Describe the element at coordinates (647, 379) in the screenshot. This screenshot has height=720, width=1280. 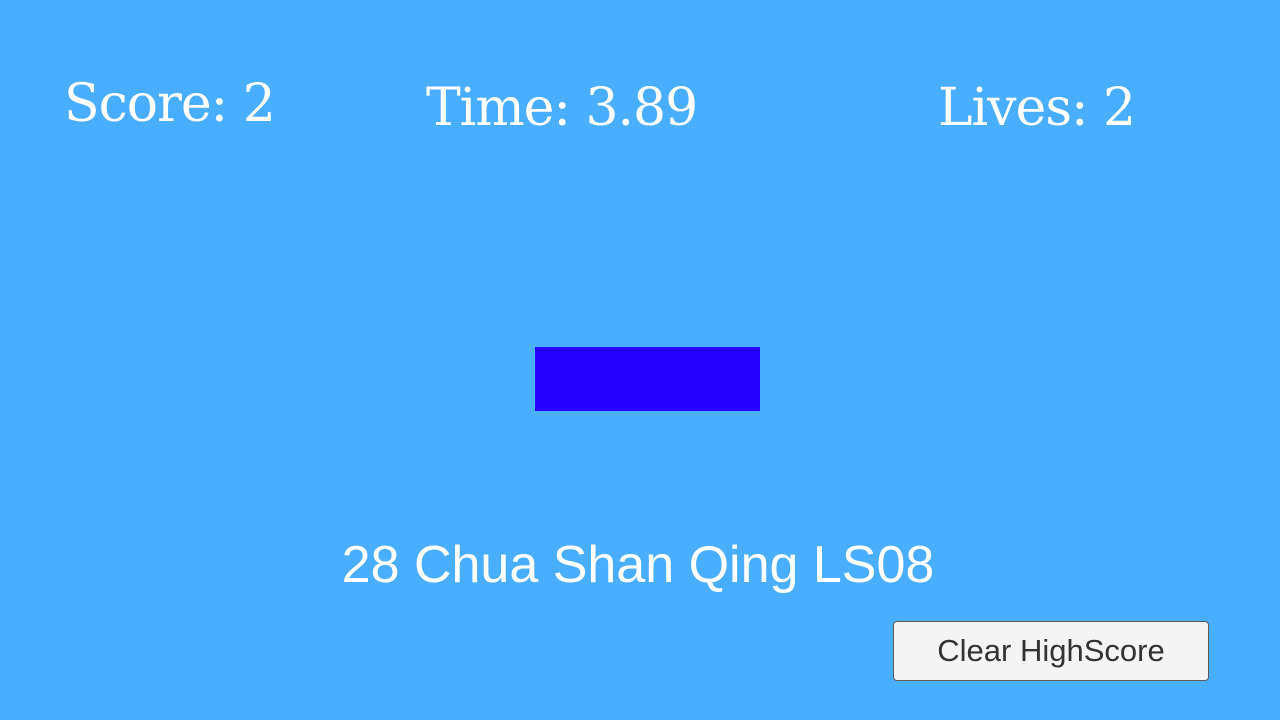
I see `target-block` at that location.